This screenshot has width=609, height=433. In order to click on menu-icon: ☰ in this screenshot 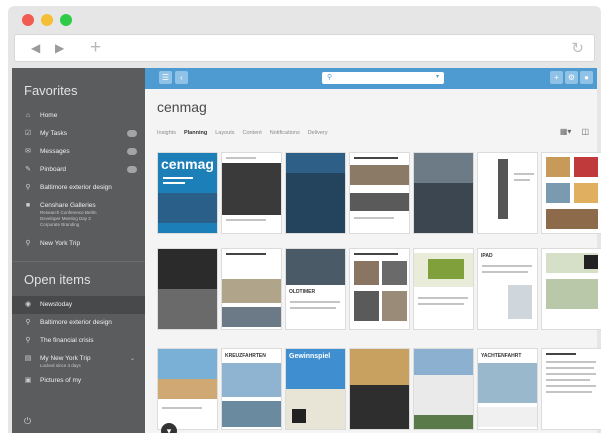, I will do `click(165, 77)`.